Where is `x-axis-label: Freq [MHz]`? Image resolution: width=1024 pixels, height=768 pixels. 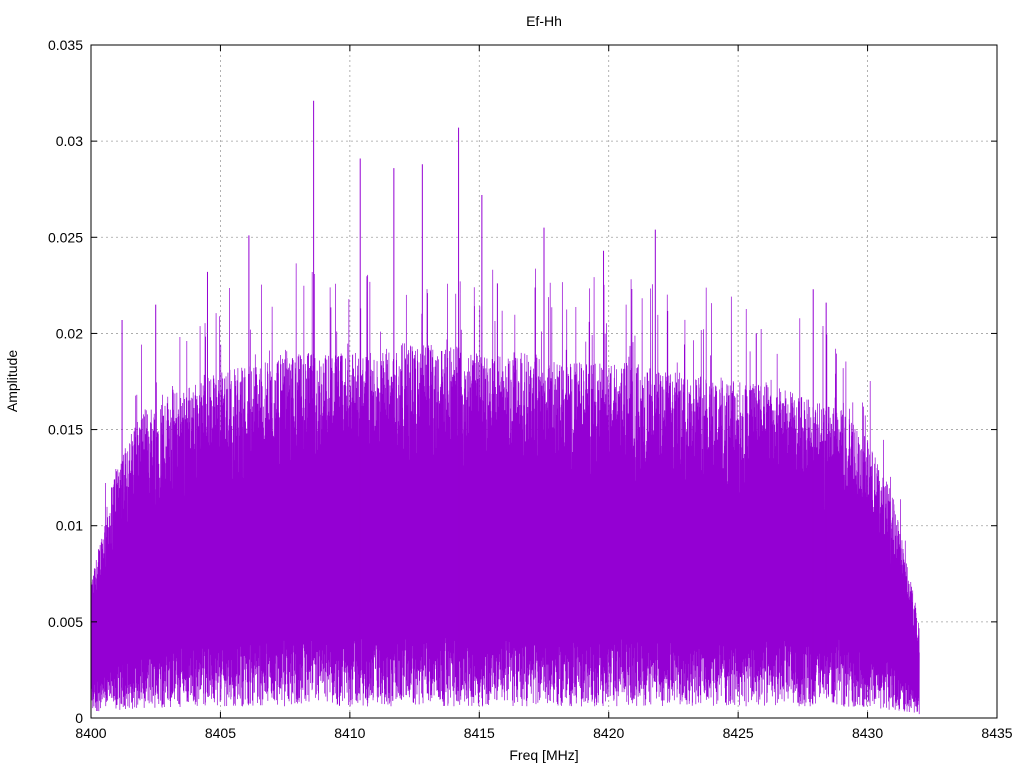 x-axis-label: Freq [MHz] is located at coordinates (543, 755).